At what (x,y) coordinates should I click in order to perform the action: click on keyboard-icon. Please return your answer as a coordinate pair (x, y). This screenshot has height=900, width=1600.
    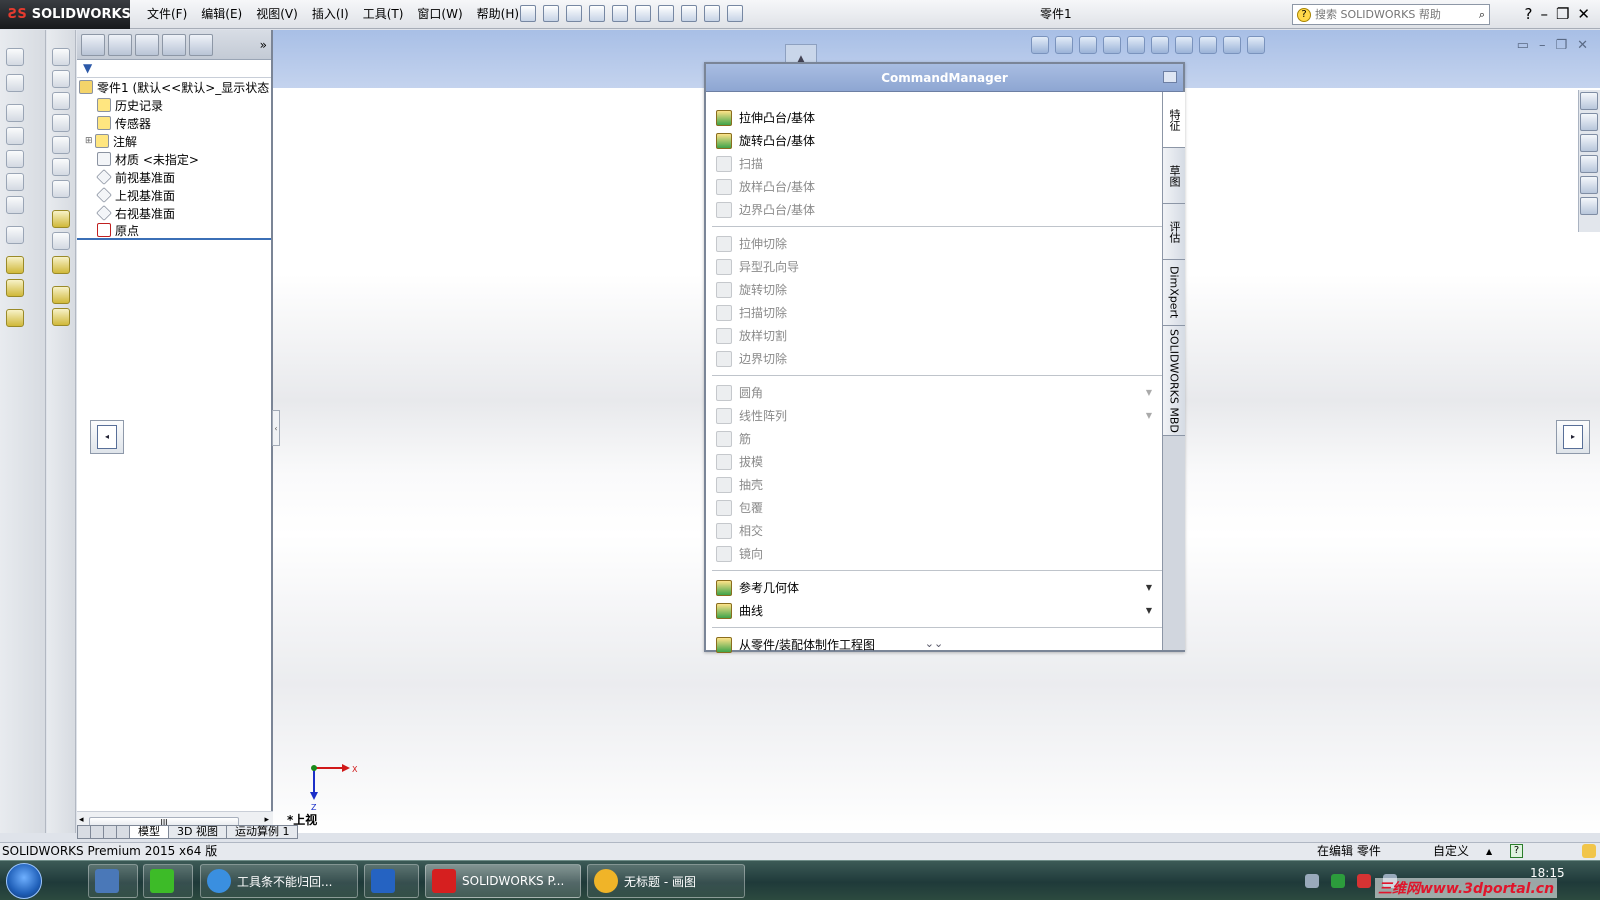
    Looking at the image, I should click on (1312, 881).